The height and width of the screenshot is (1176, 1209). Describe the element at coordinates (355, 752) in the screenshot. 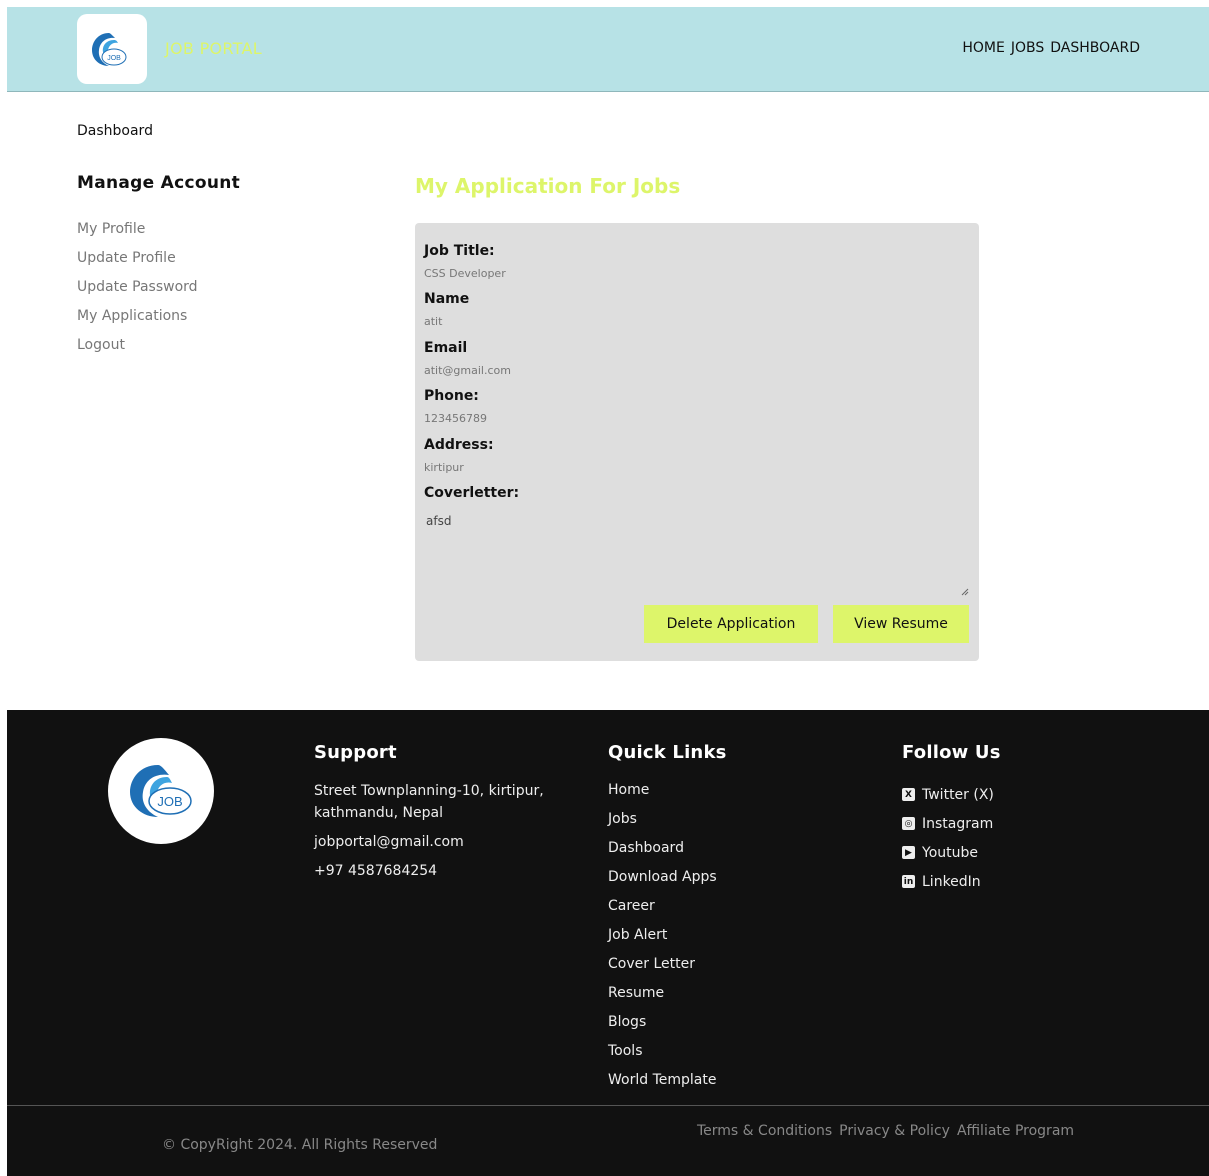

I see `support-heading: Support` at that location.